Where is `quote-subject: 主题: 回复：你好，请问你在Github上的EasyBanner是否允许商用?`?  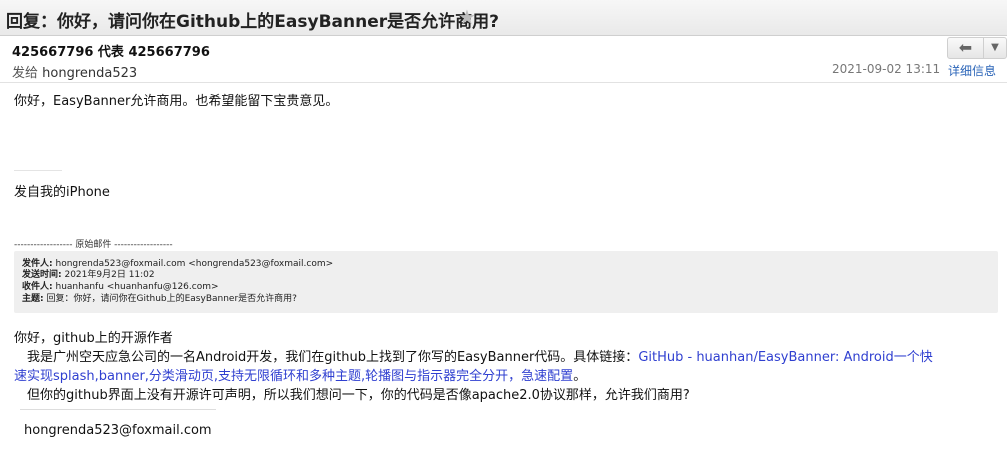
quote-subject: 主题: 回复：你好，请问你在Github上的EasyBanner是否允许商用? is located at coordinates (159, 299).